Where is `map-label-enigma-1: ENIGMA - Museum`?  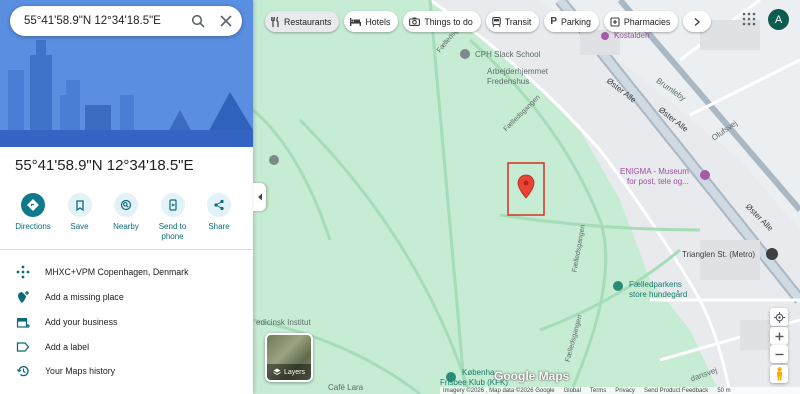
map-label-enigma-1: ENIGMA - Museum is located at coordinates (654, 171).